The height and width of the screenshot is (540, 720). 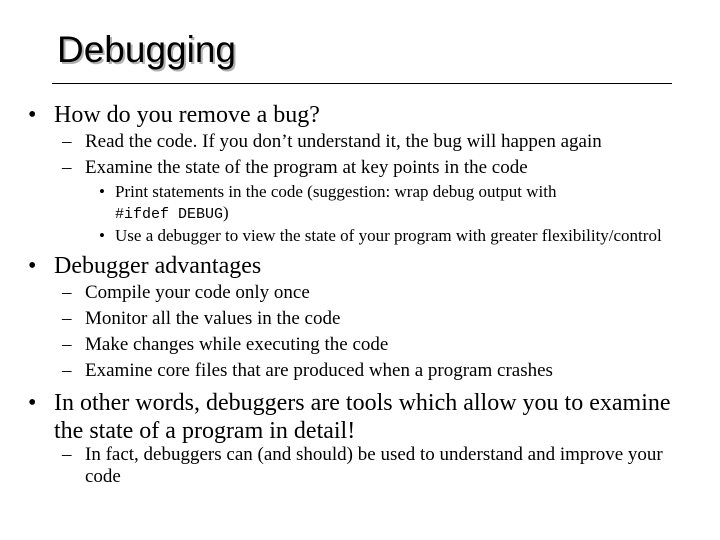 I want to click on section-heading-continuation: the state of a program in detail!, so click(x=205, y=431).